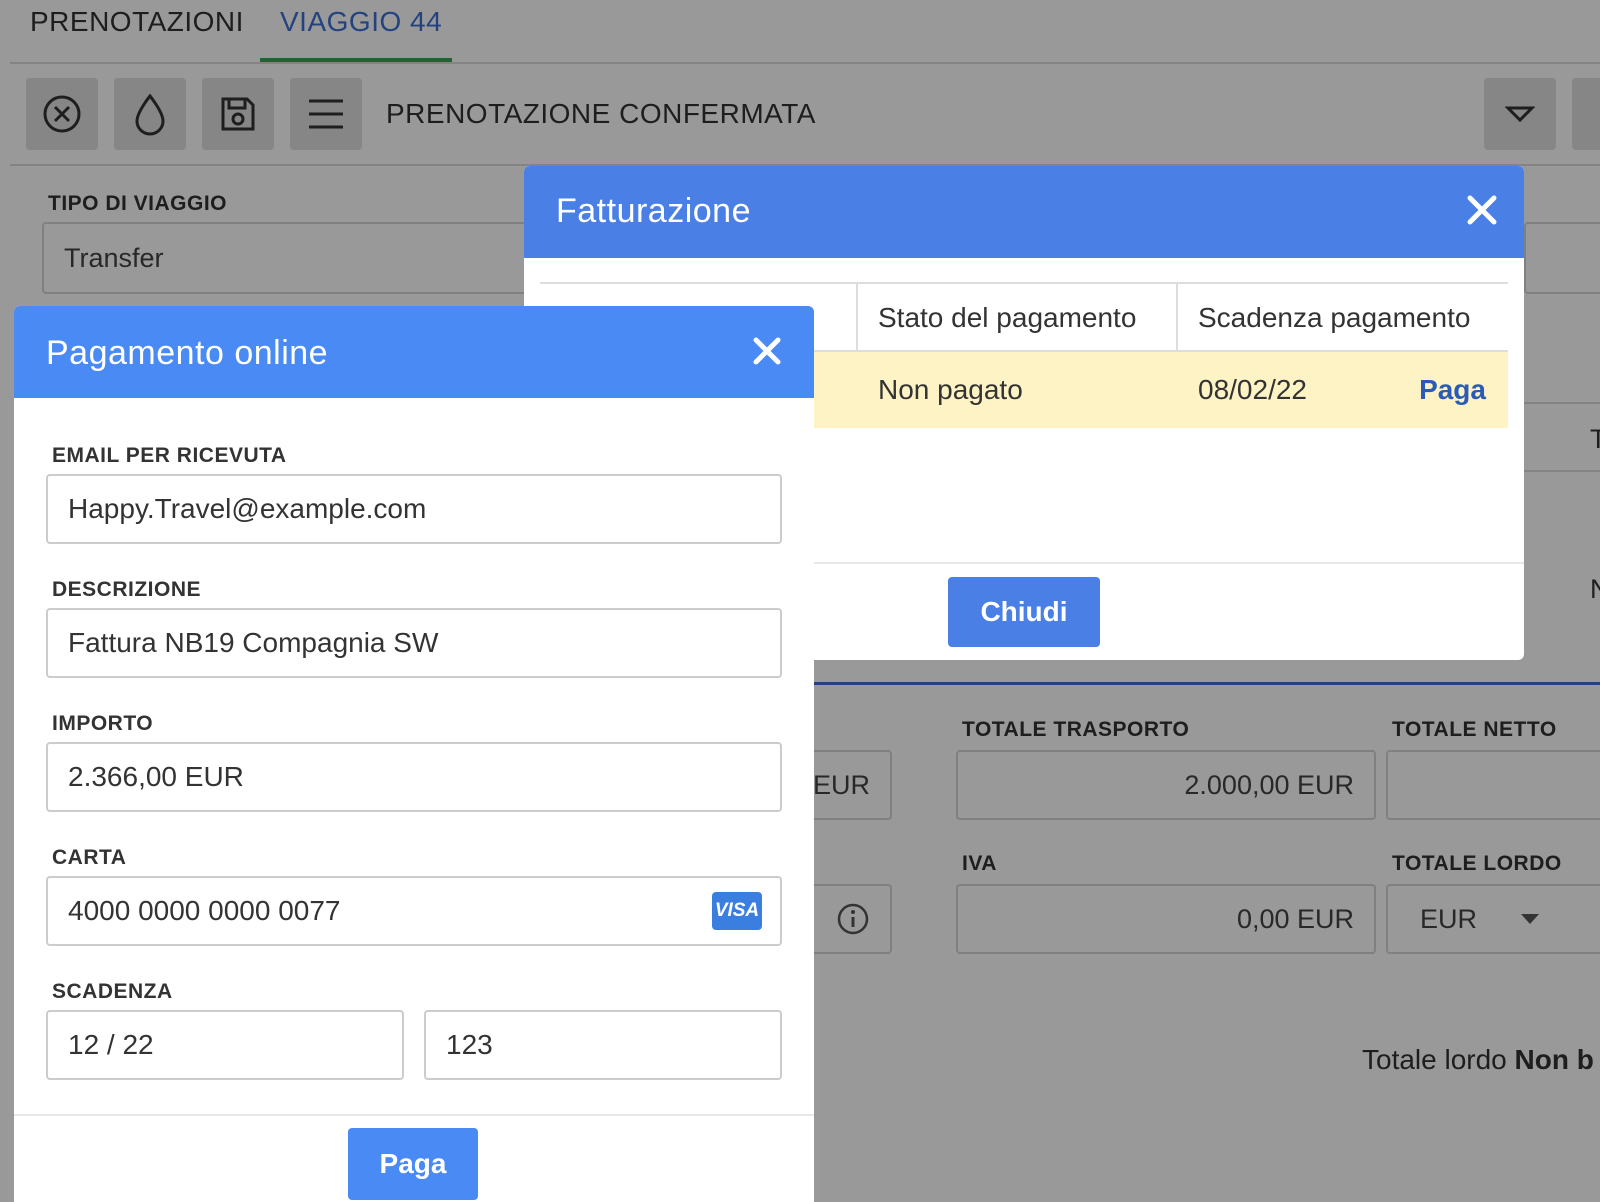  What do you see at coordinates (603, 1045) in the screenshot?
I see `cvc-field: 123` at bounding box center [603, 1045].